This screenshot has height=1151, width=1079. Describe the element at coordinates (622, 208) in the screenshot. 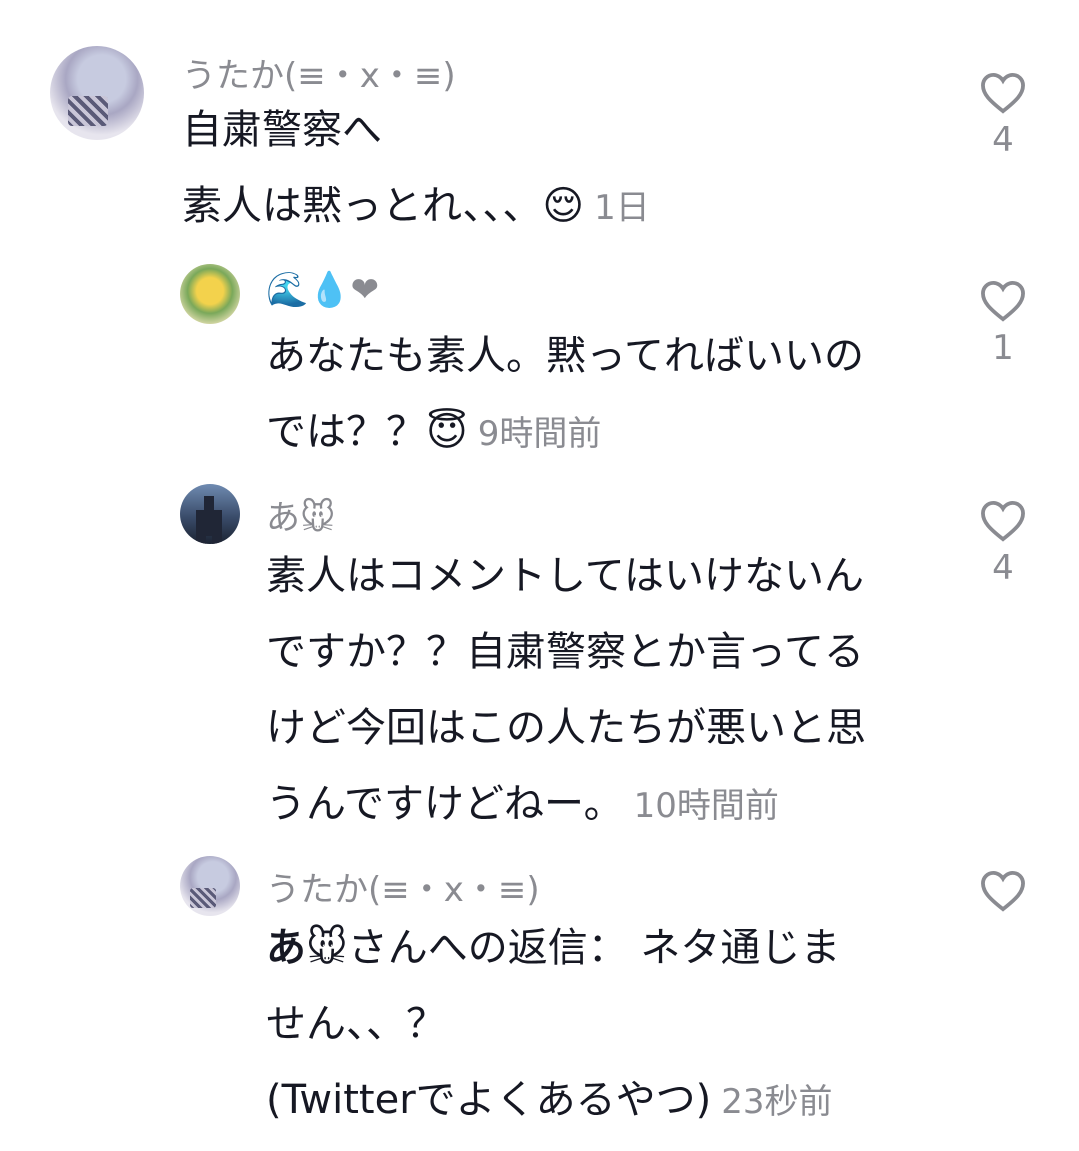

I see `comment-time: 1日` at that location.